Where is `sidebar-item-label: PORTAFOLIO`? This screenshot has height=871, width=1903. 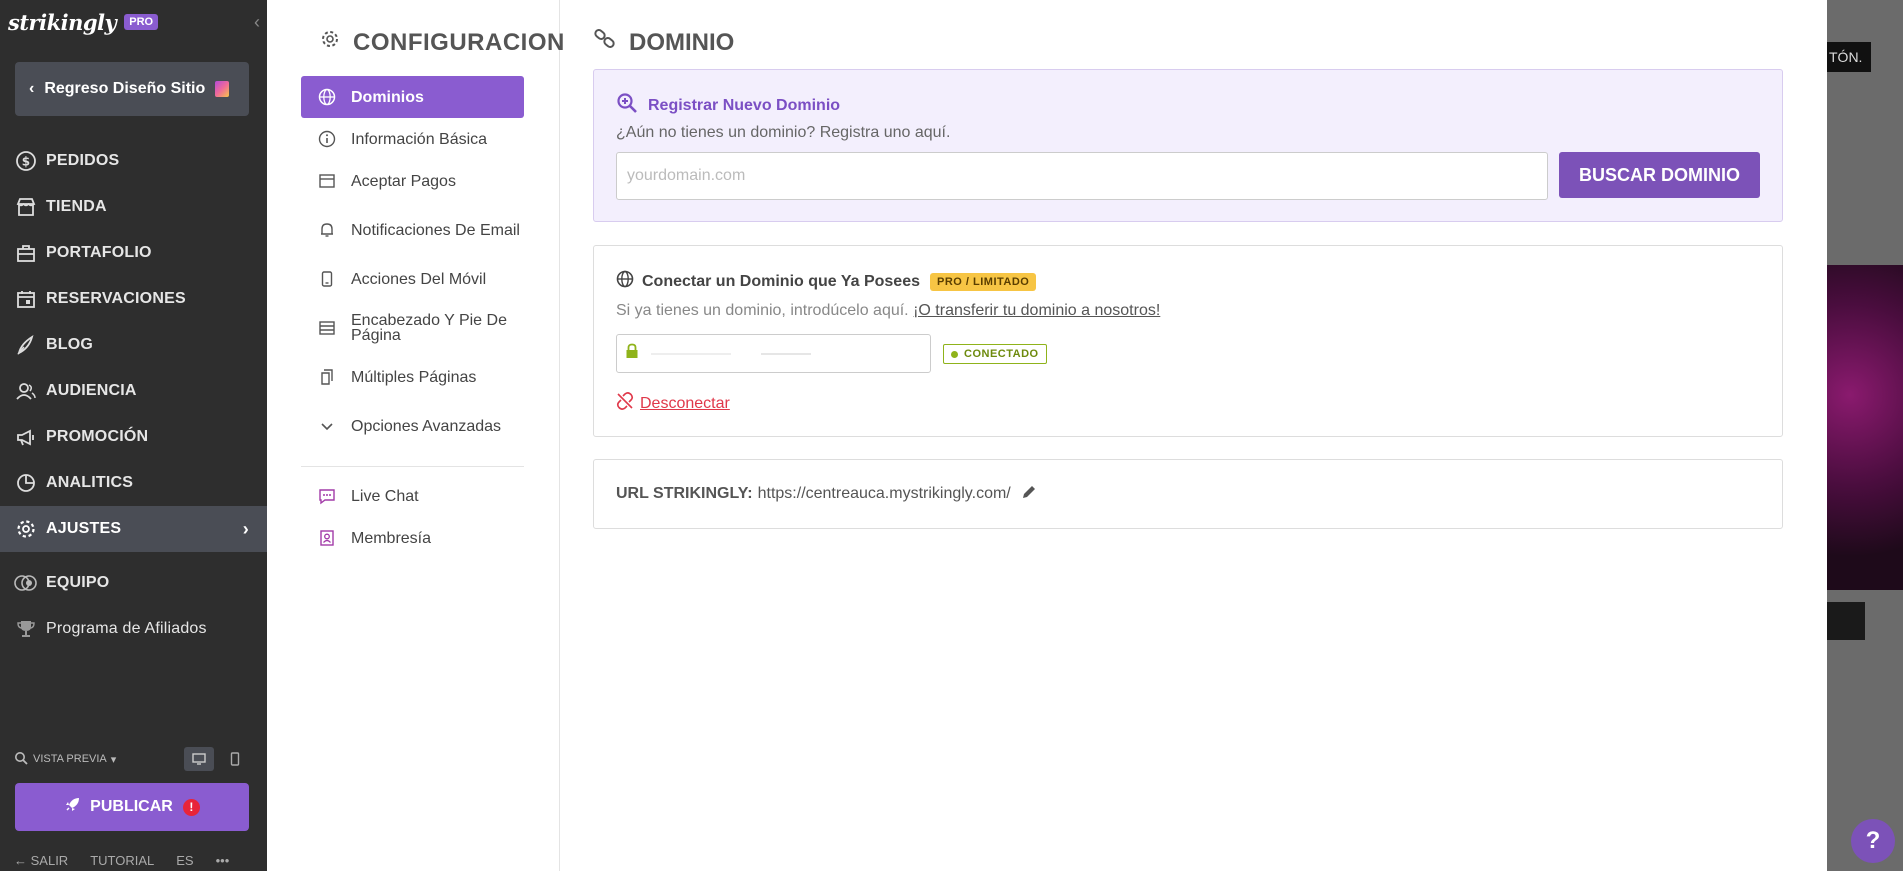 sidebar-item-label: PORTAFOLIO is located at coordinates (99, 252).